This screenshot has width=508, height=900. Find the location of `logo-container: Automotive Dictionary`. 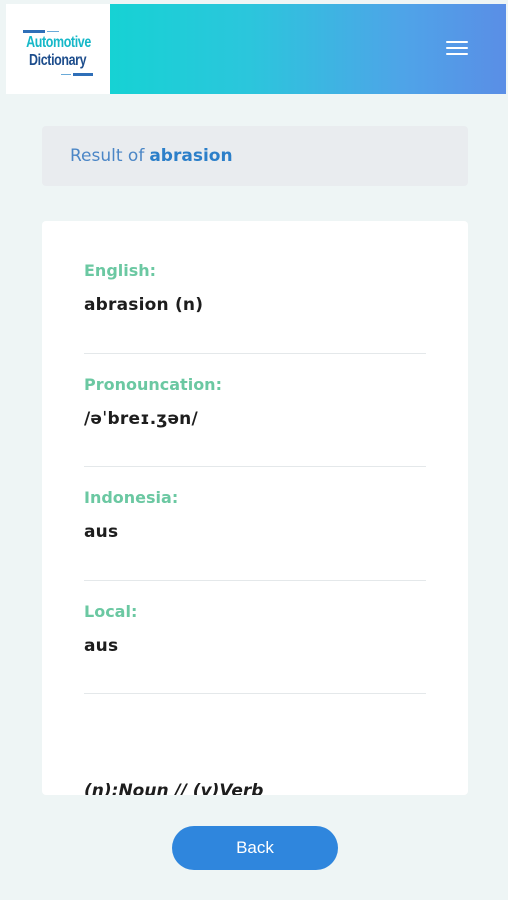

logo-container: Automotive Dictionary is located at coordinates (58, 49).